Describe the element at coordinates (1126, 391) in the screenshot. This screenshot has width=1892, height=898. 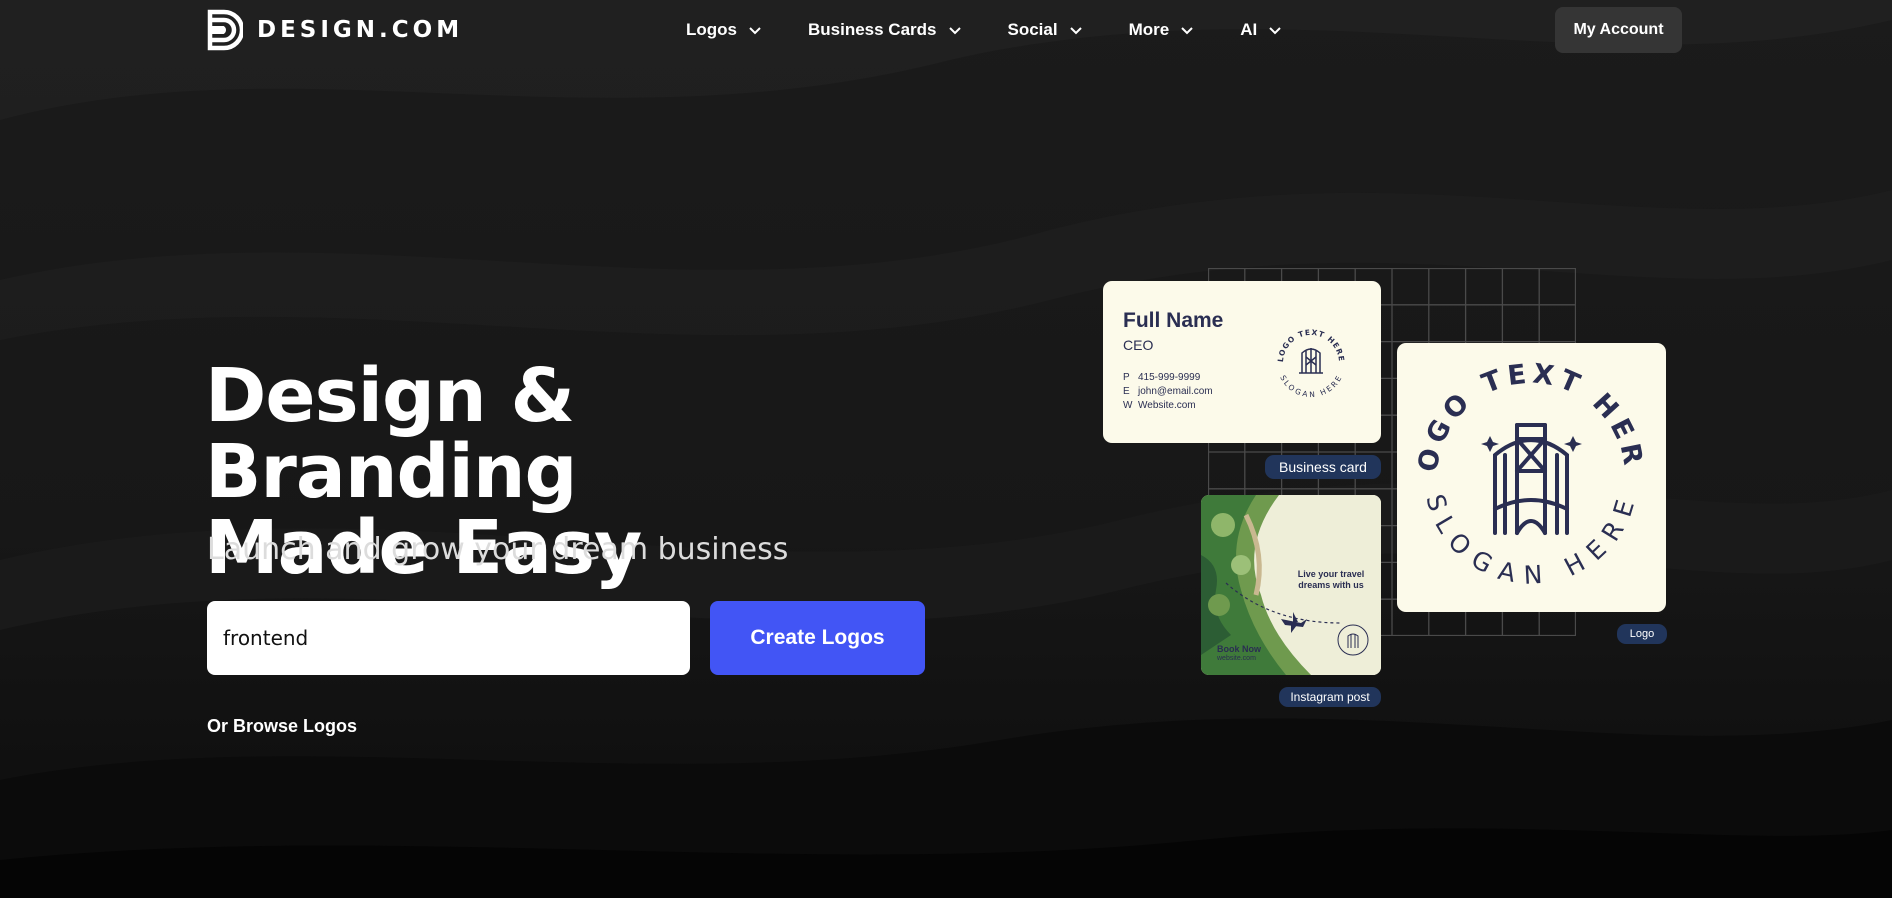
I see `card-email-key: E` at that location.